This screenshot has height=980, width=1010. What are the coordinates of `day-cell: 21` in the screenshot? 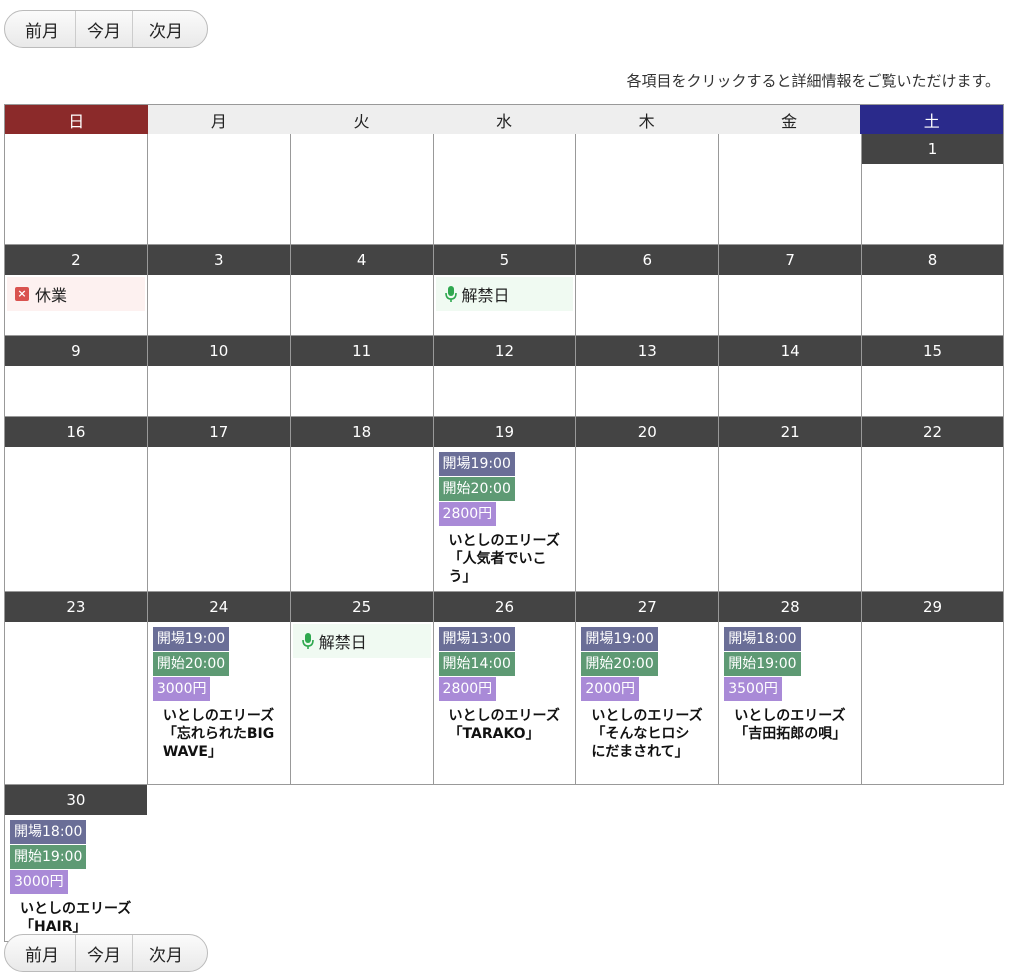 It's located at (790, 504).